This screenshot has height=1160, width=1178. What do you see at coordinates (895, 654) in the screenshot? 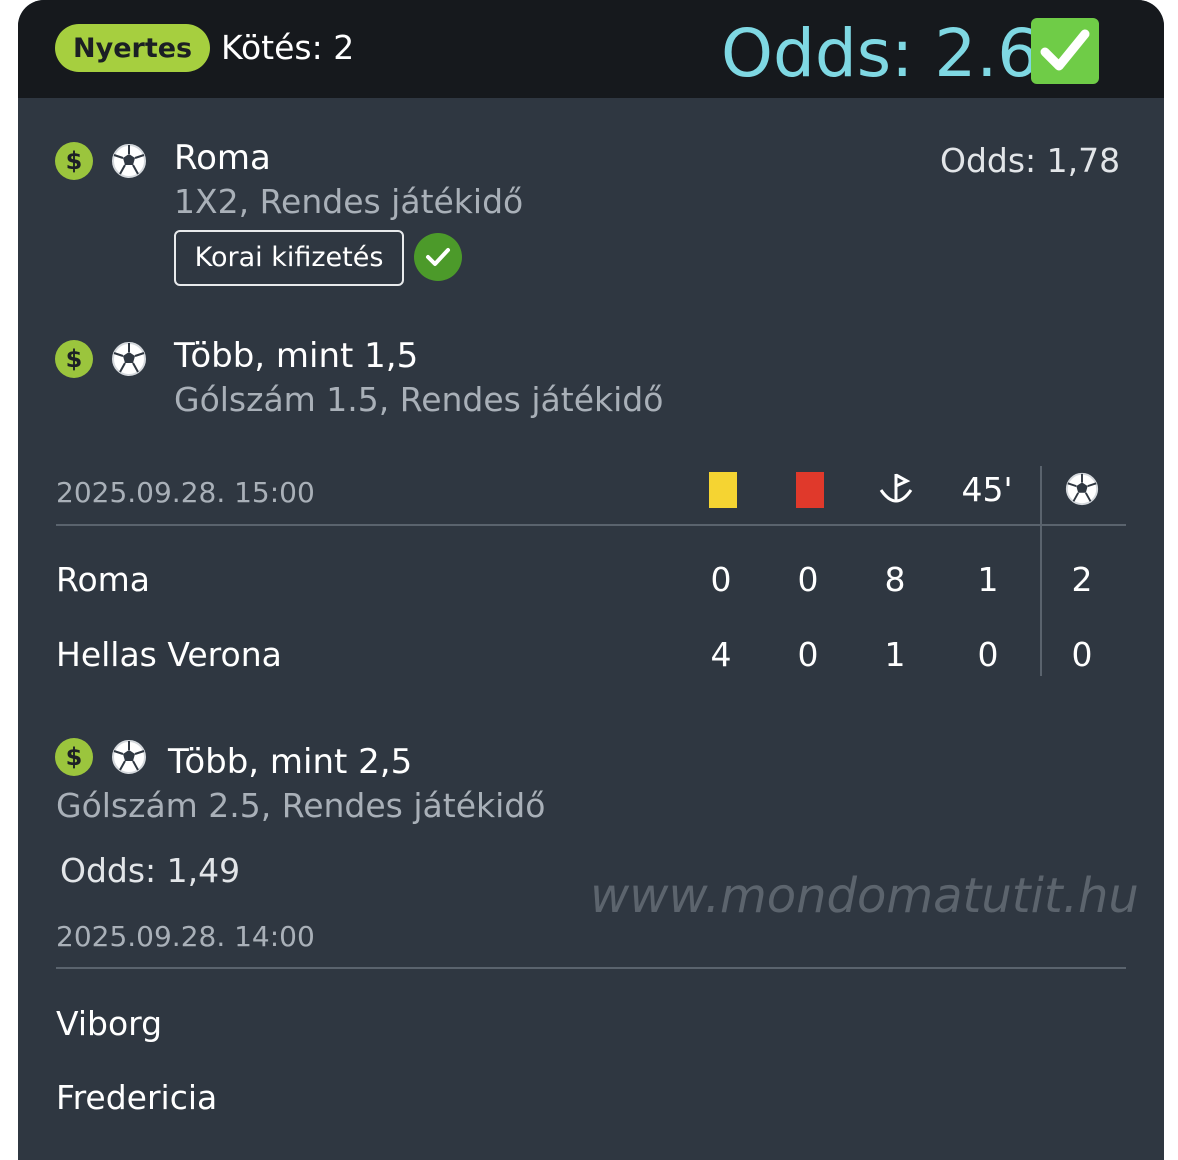
I see `stat-corners: 1` at bounding box center [895, 654].